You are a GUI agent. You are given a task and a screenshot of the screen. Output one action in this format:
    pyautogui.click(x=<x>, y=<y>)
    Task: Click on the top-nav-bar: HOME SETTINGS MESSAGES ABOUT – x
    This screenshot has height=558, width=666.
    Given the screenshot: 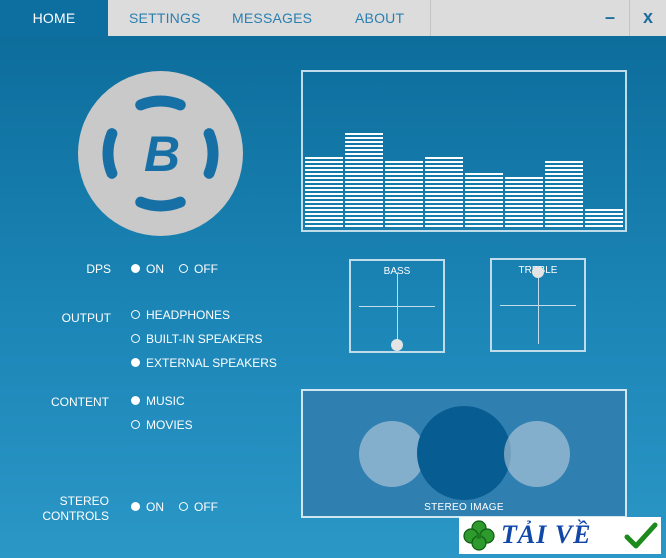 What is the action you would take?
    pyautogui.click(x=333, y=18)
    